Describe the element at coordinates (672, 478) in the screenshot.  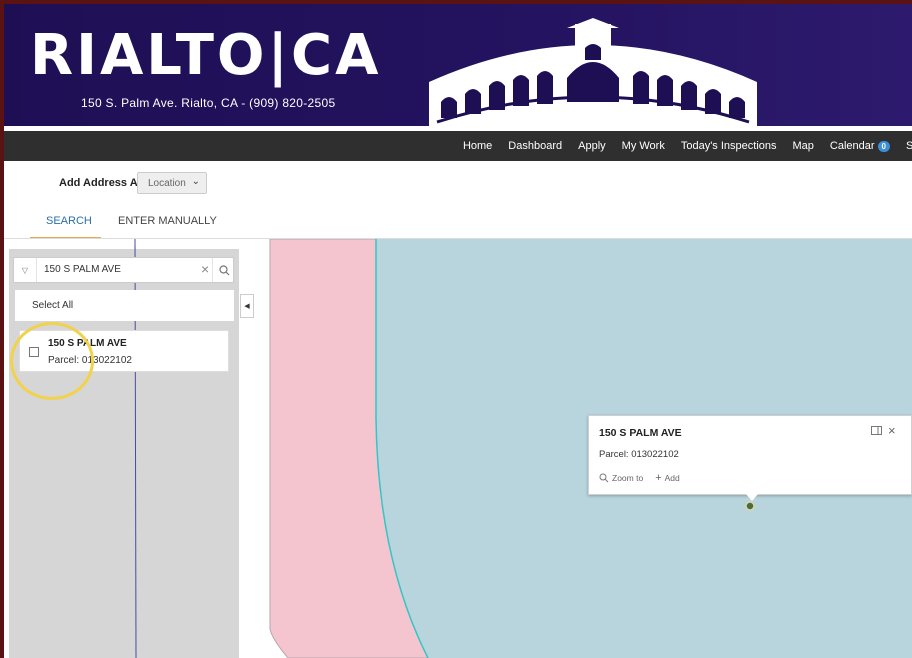
I see `add-label: Add` at that location.